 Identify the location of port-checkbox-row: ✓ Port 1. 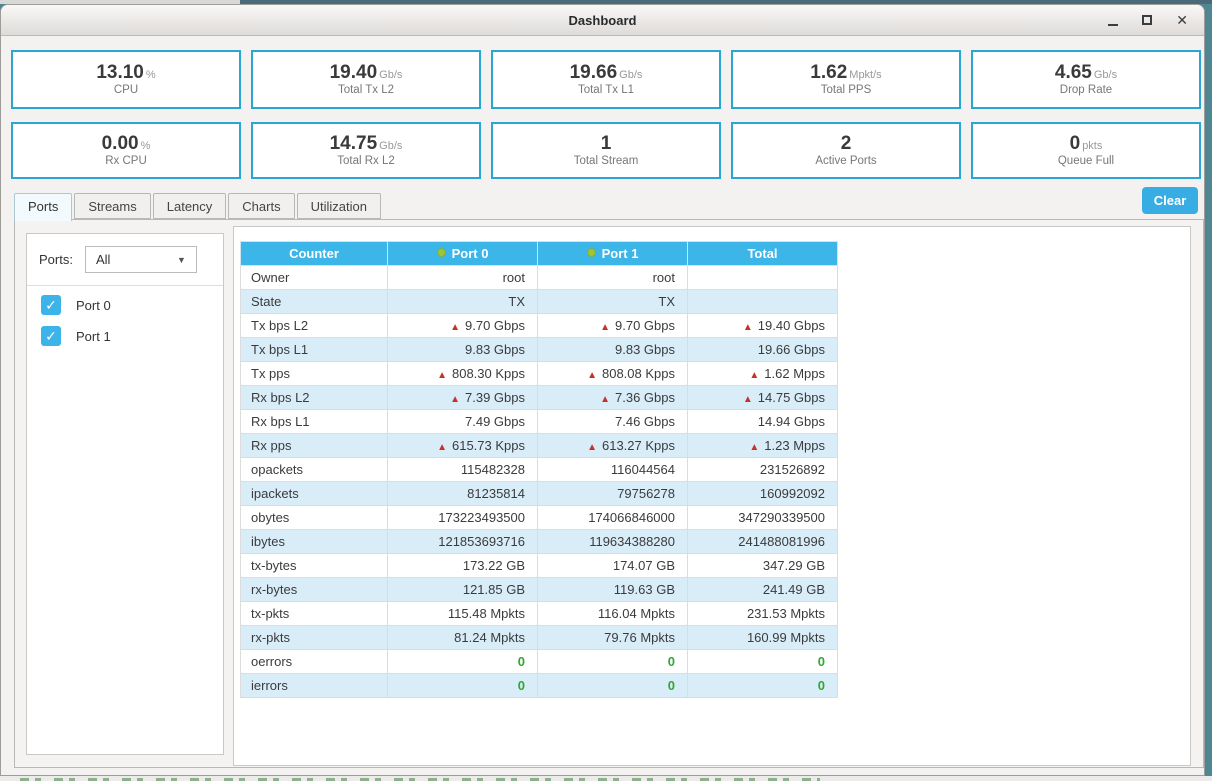
(132, 336).